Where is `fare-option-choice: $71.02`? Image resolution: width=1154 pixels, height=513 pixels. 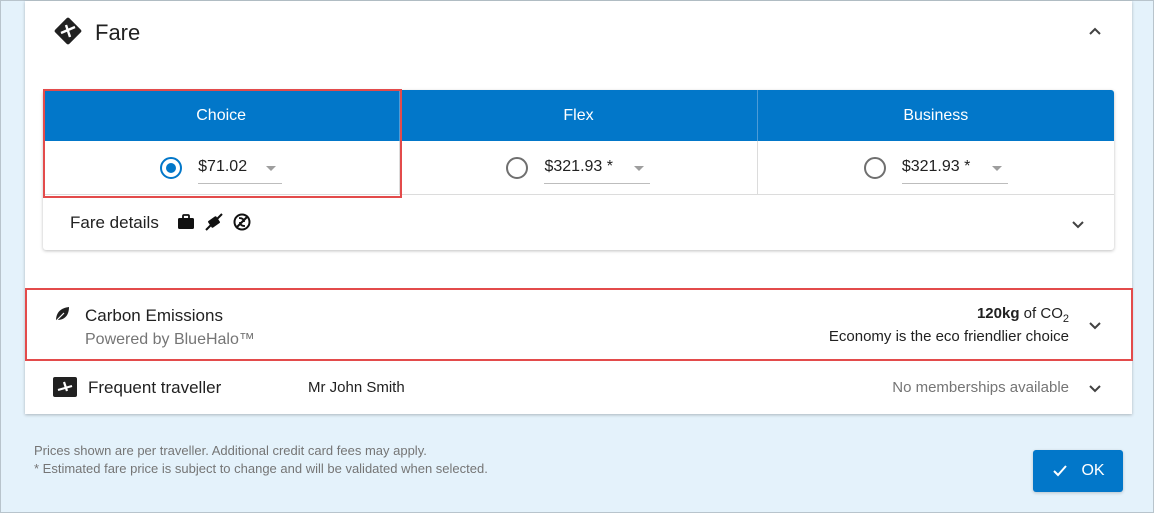 fare-option-choice: $71.02 is located at coordinates (221, 167).